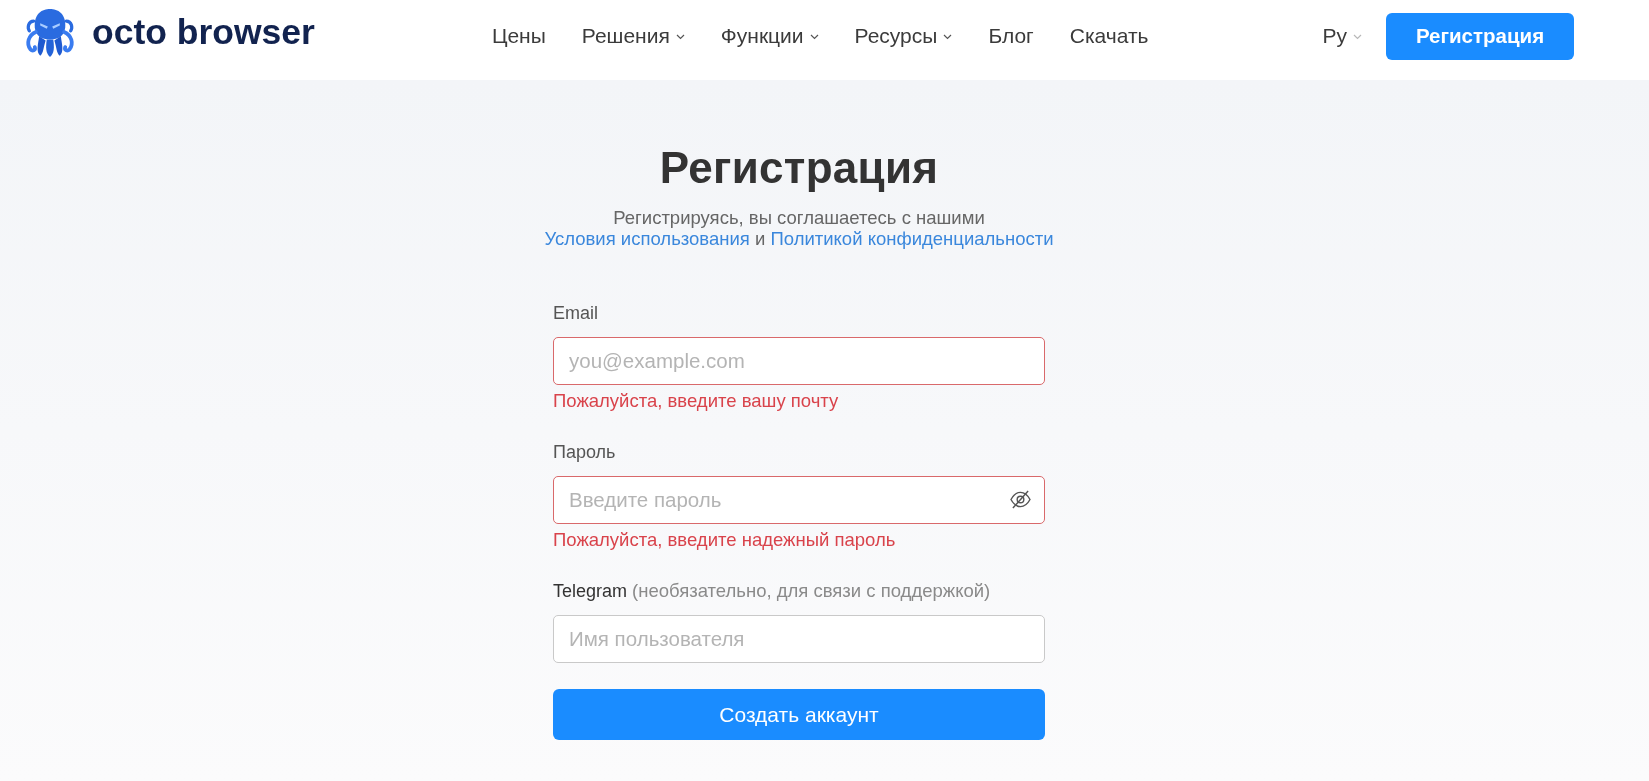 This screenshot has height=781, width=1649. I want to click on nav-link: Решения, so click(633, 36).